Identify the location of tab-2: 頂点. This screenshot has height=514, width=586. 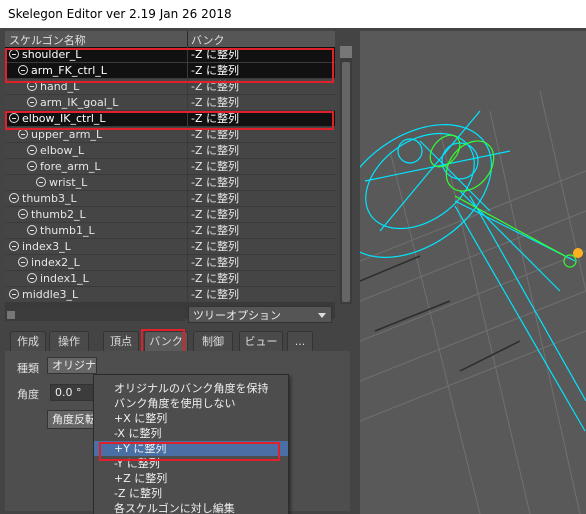
(121, 341).